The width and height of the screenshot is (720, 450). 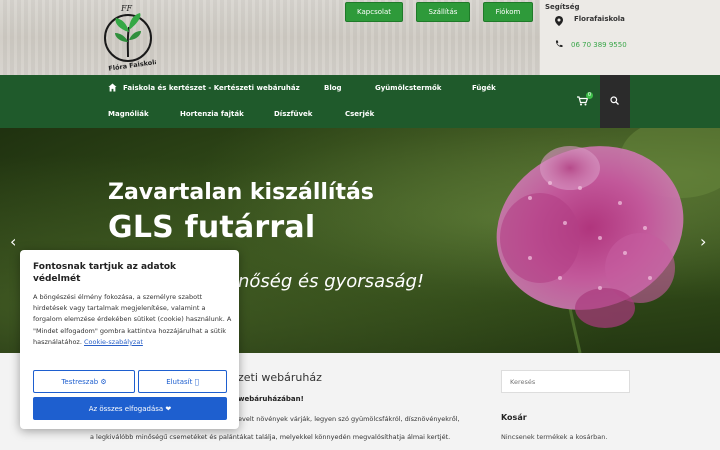 What do you see at coordinates (126, 8) in the screenshot?
I see `logo-initials: FF` at bounding box center [126, 8].